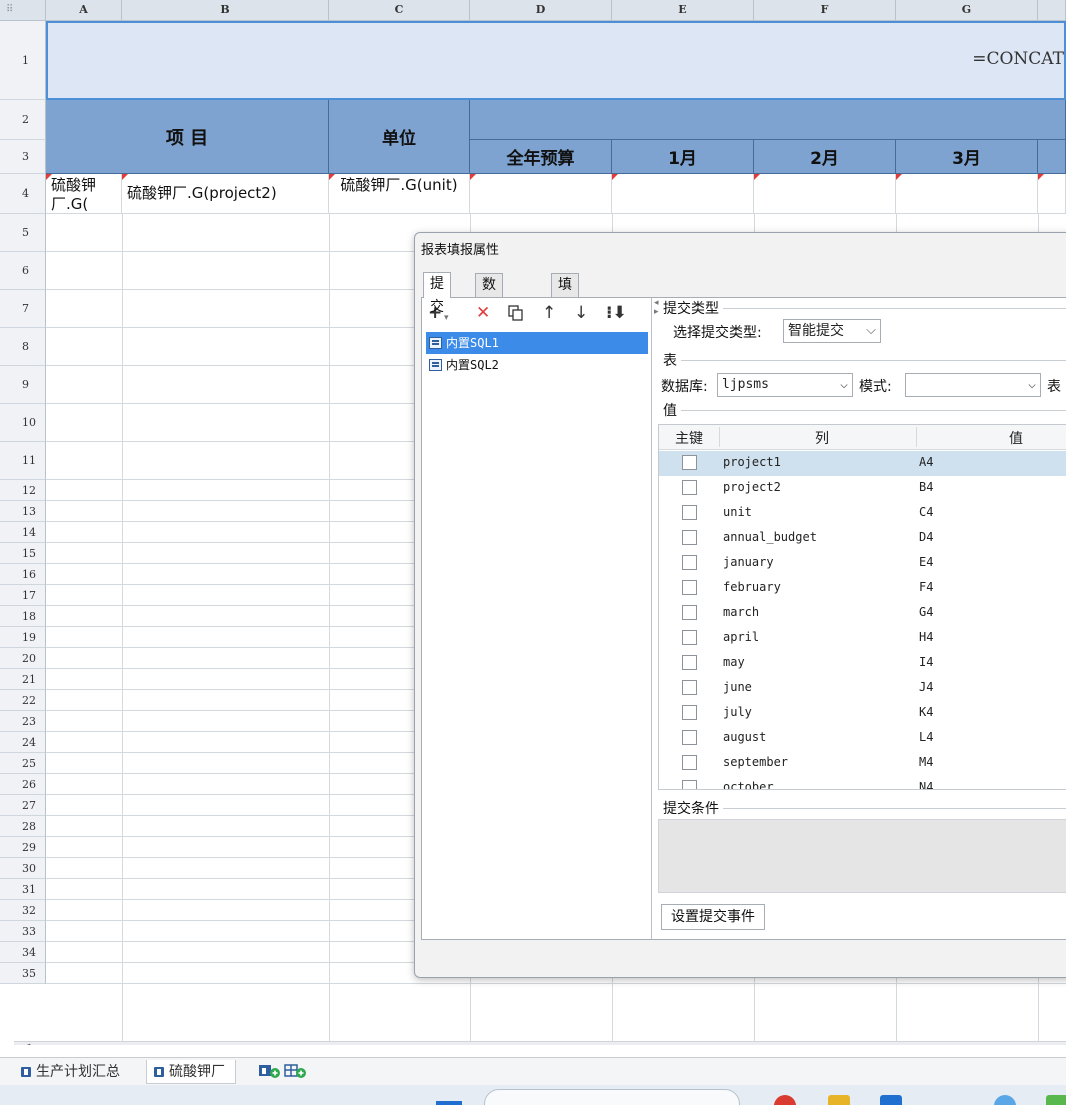  I want to click on table-row: january E4, so click(862, 563).